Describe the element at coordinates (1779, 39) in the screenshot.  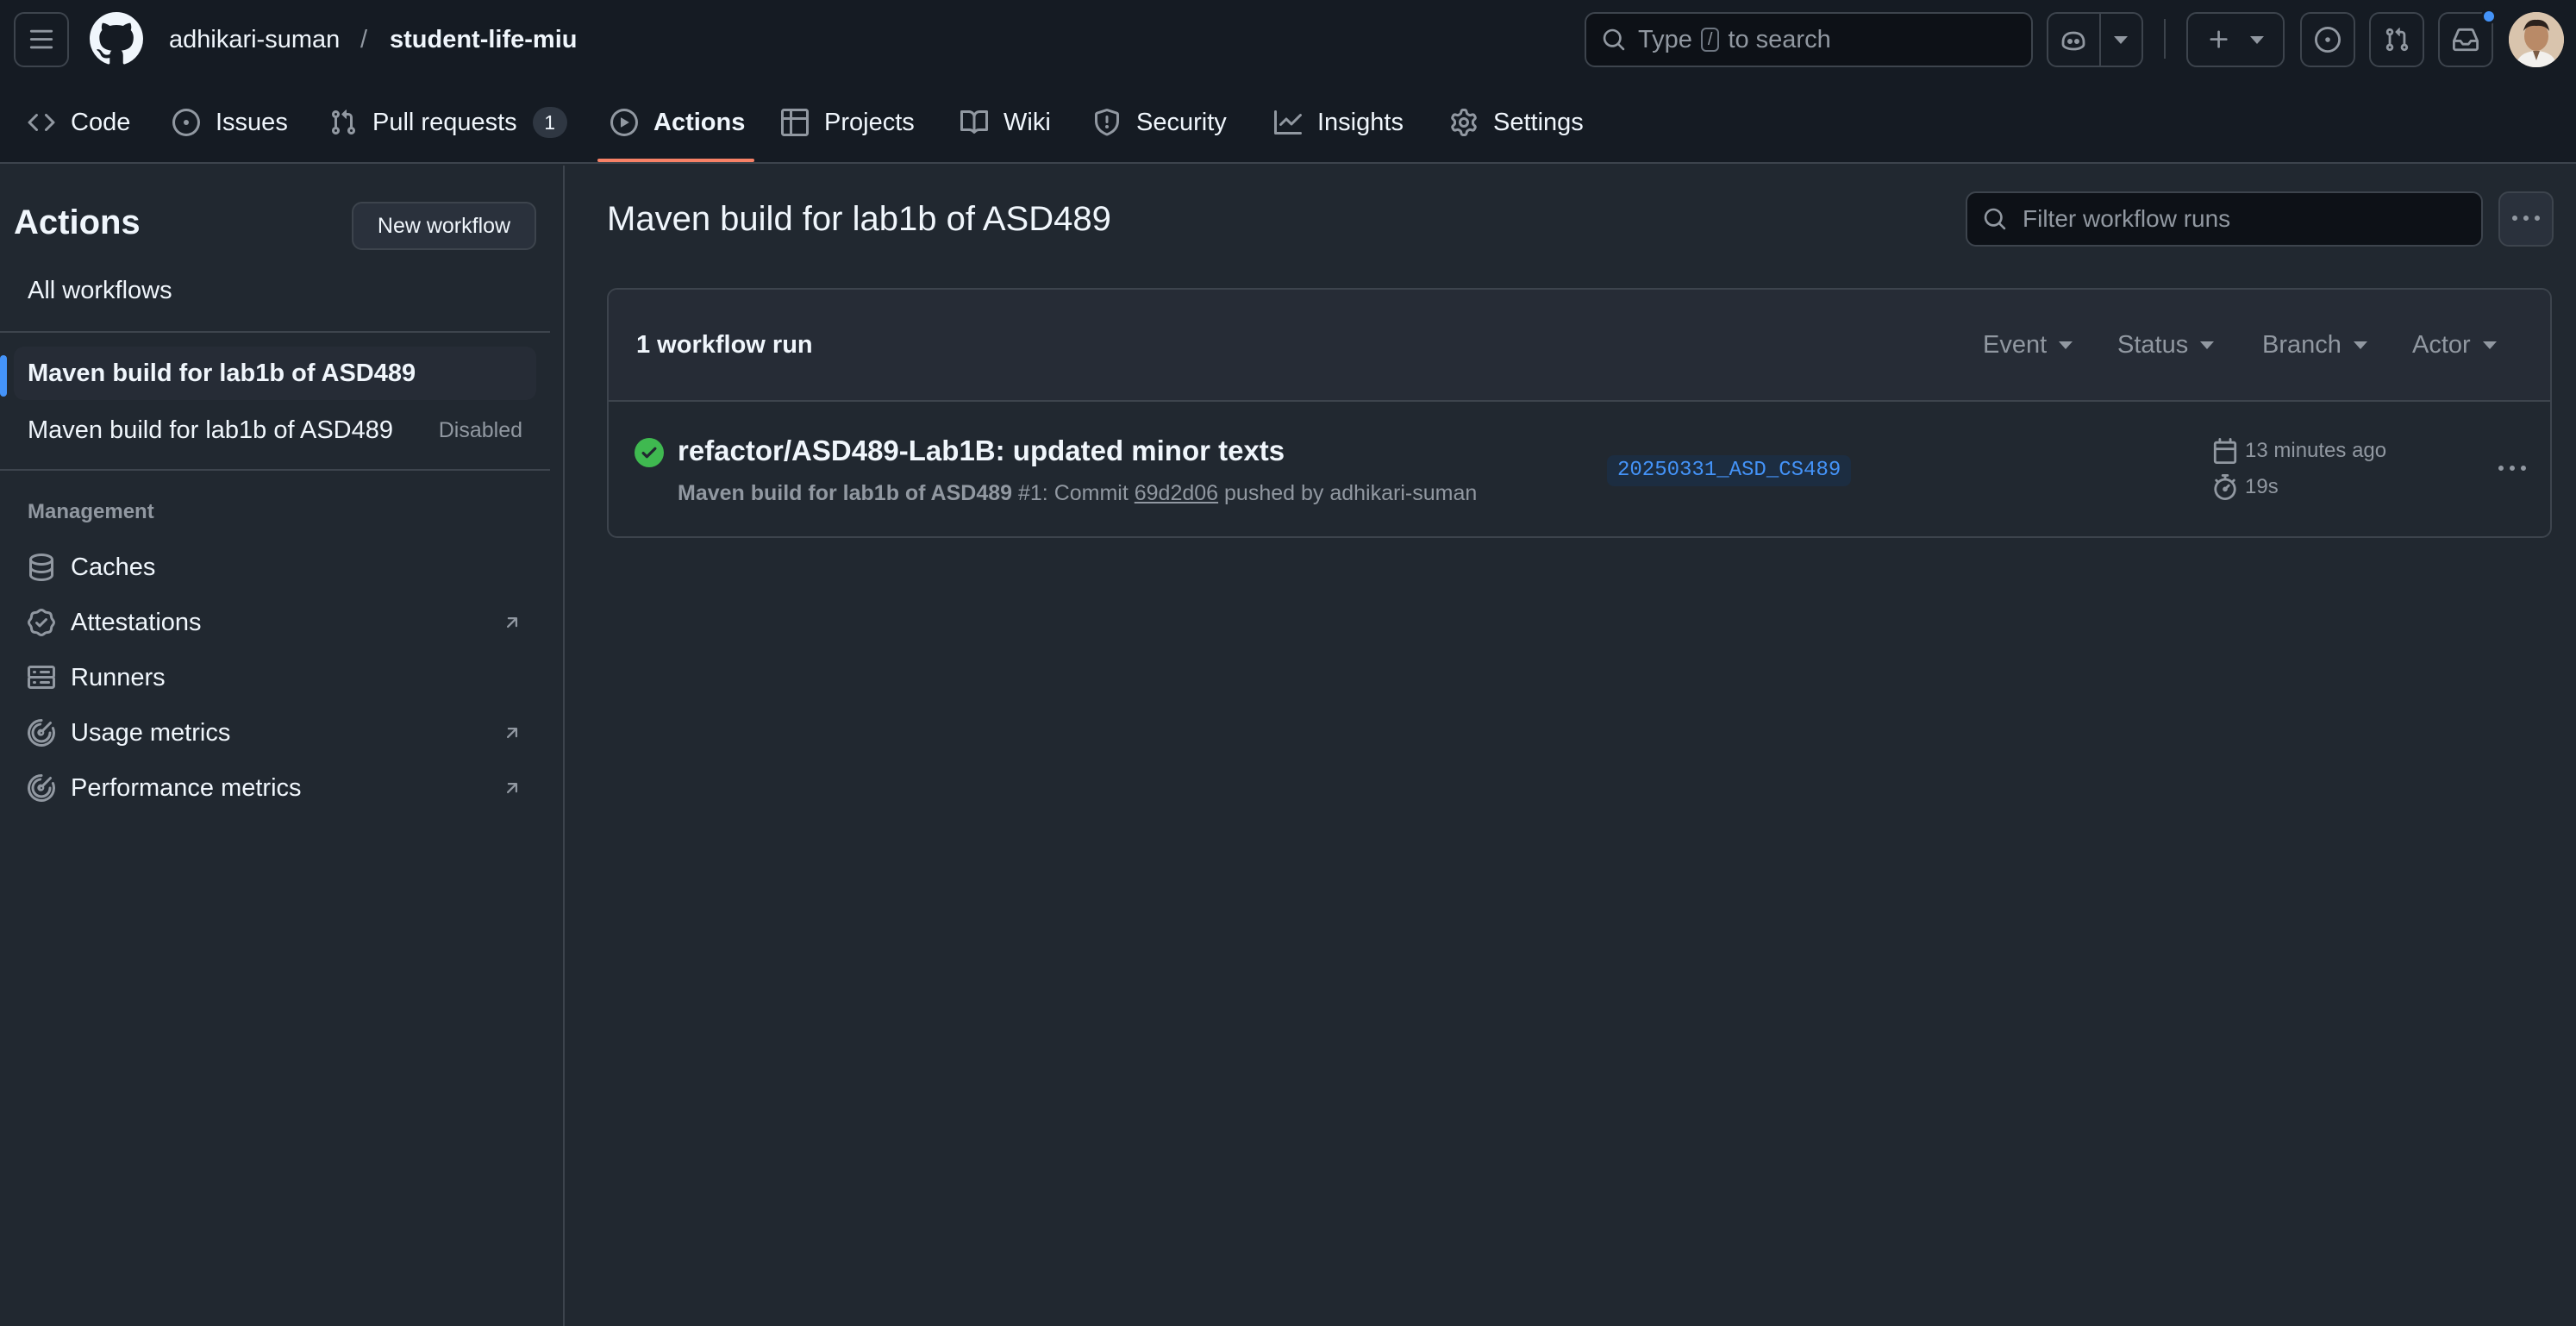
I see `search-suffix: to search` at that location.